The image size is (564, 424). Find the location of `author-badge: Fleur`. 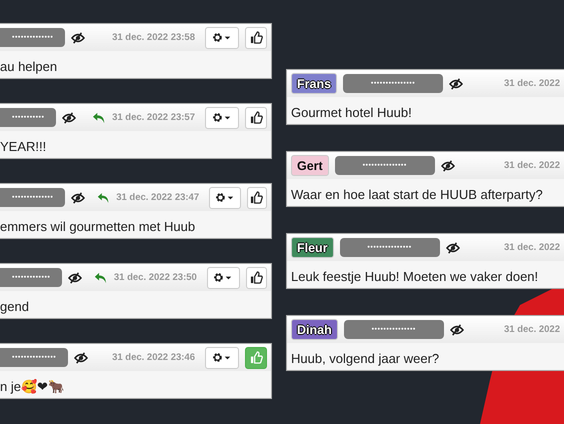

author-badge: Fleur is located at coordinates (312, 247).